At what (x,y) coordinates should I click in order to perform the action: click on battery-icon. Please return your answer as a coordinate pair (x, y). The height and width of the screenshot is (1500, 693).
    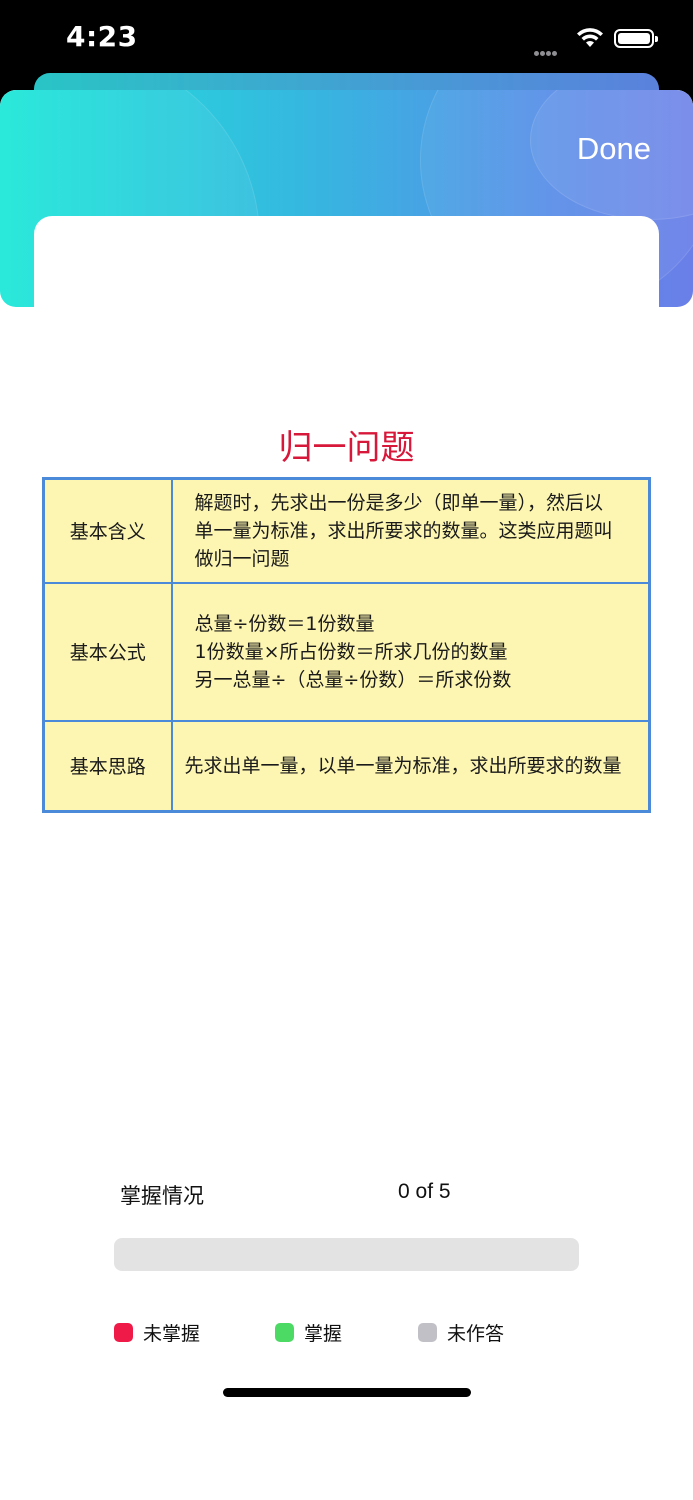
    Looking at the image, I should click on (636, 38).